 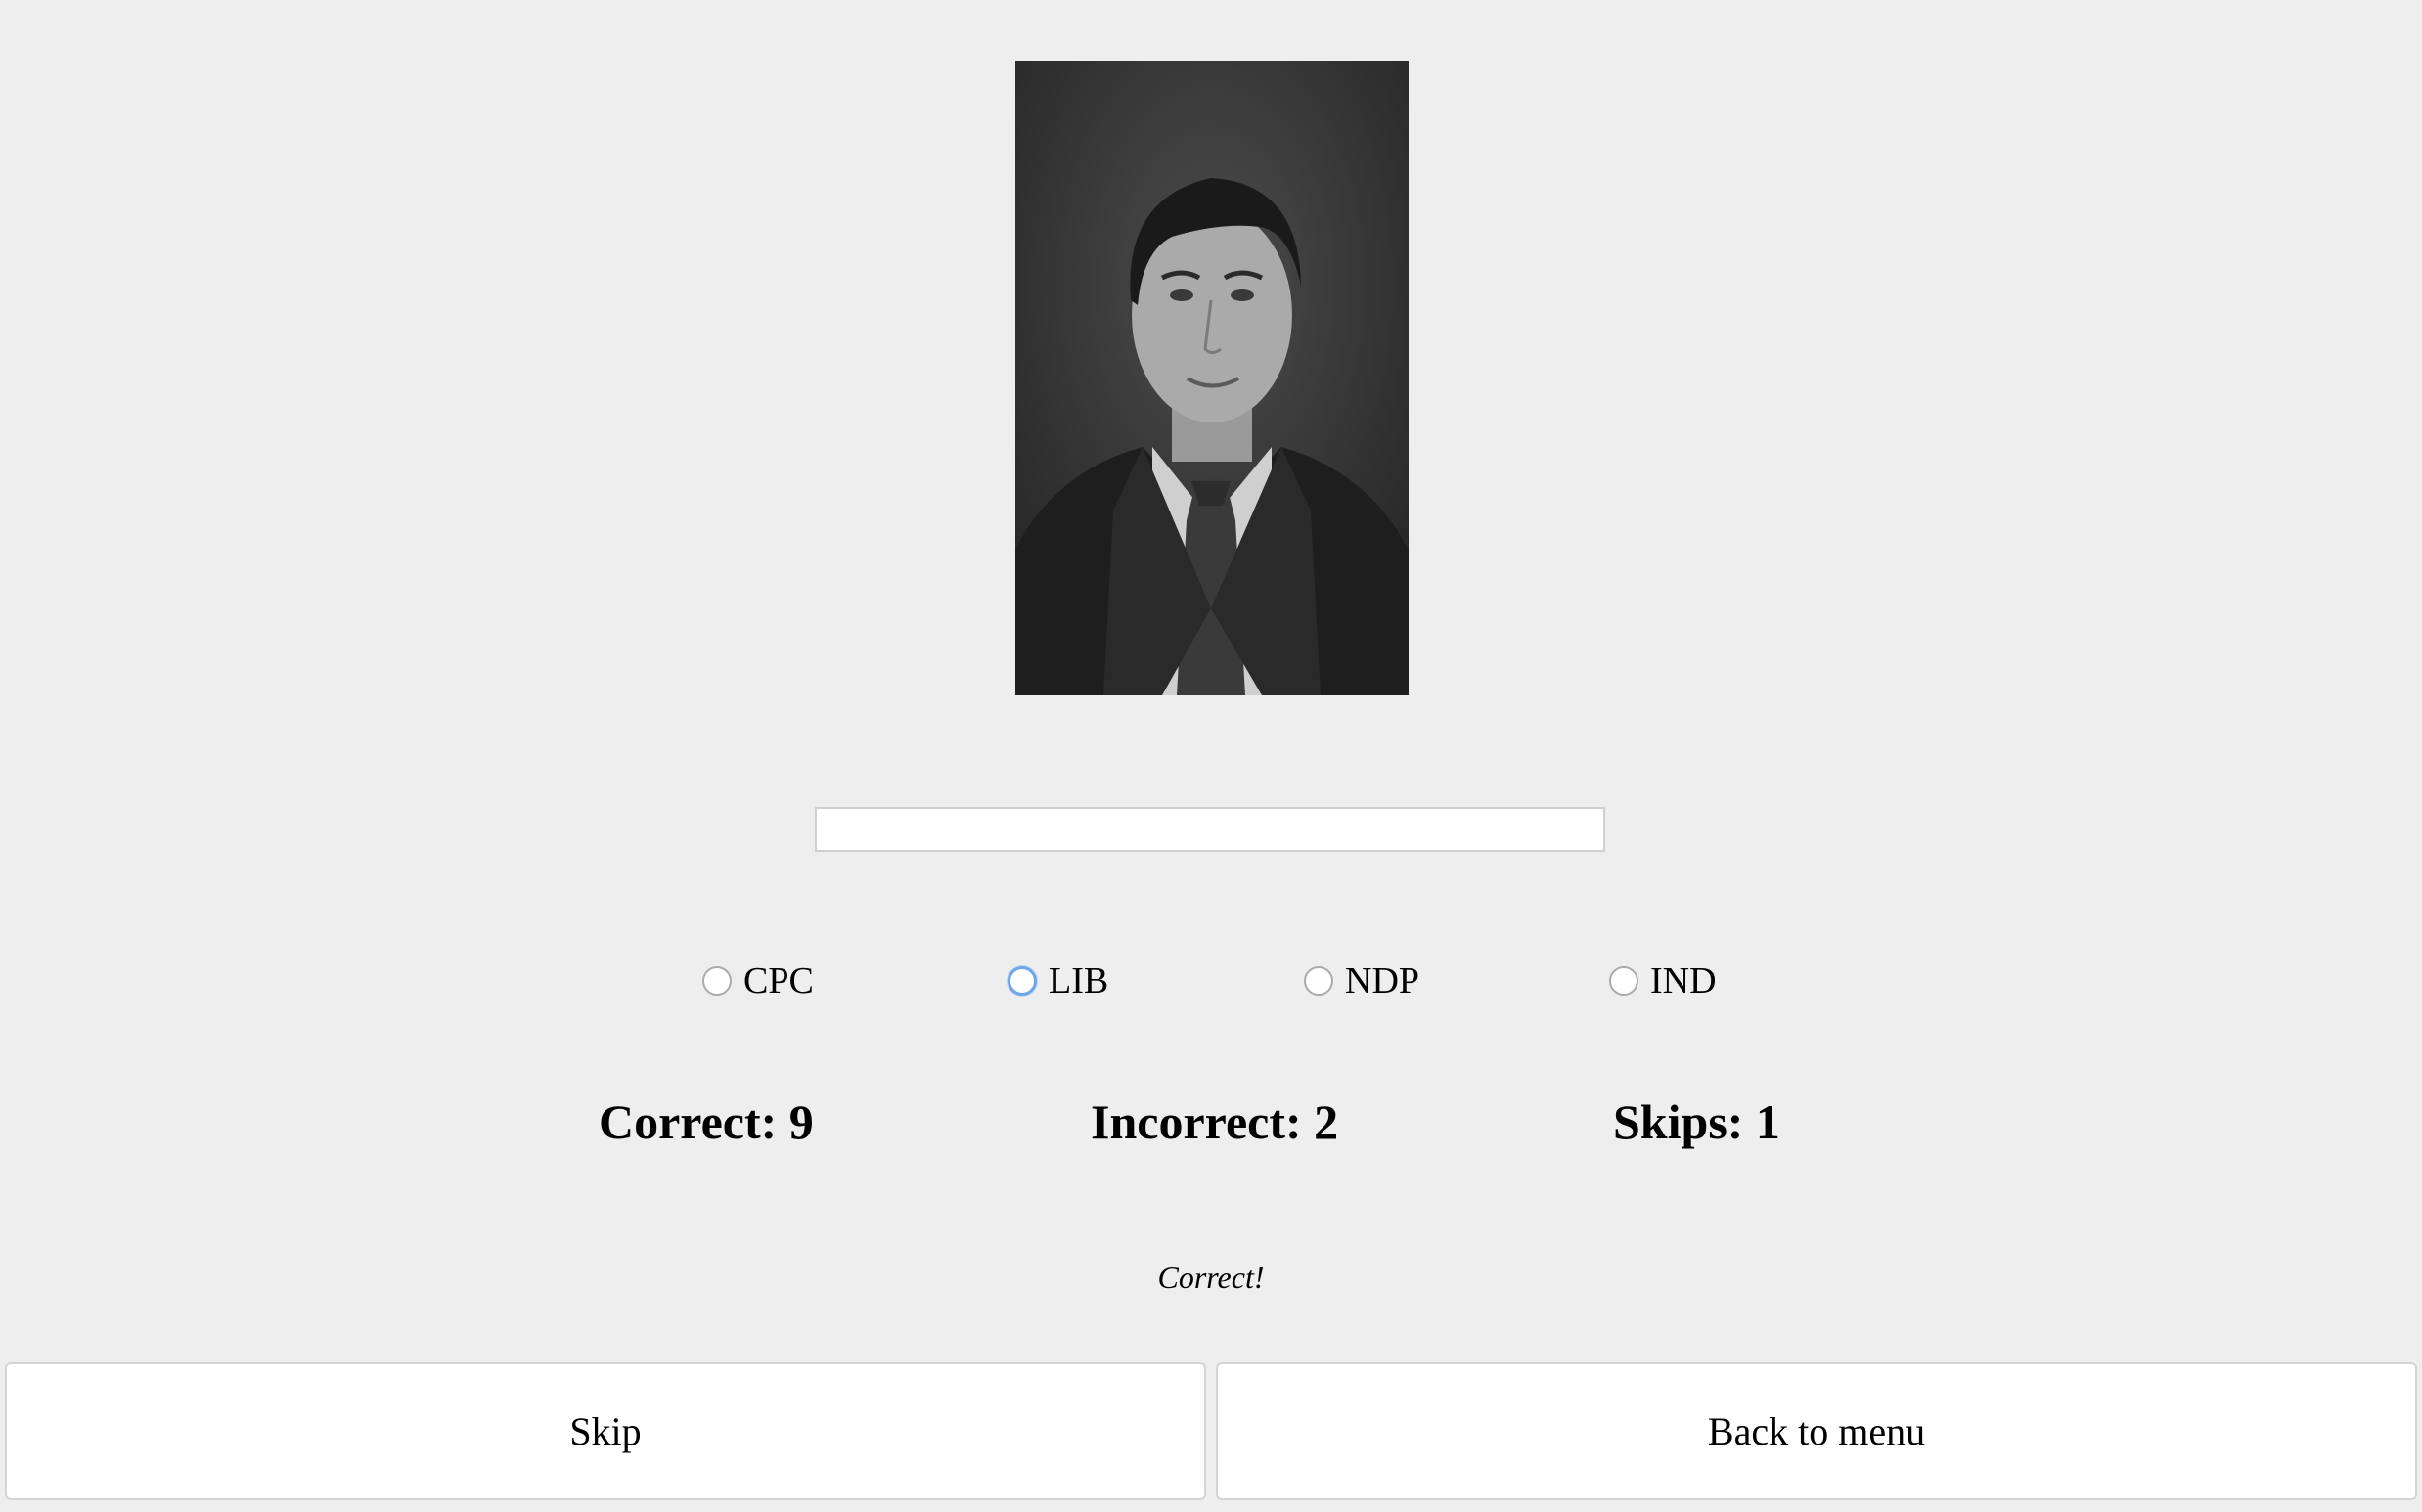 I want to click on party-option-ndp: NDP, so click(x=1362, y=981).